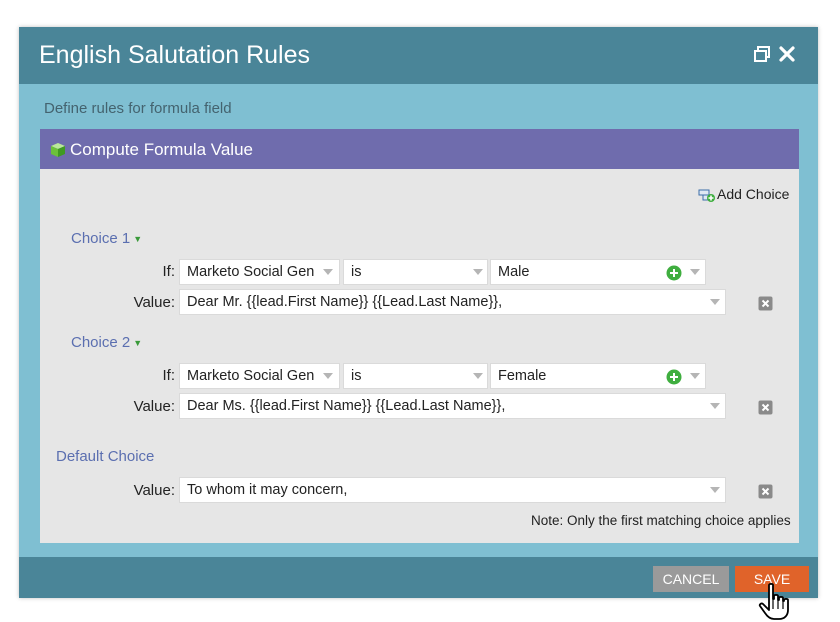  What do you see at coordinates (415, 376) in the screenshot?
I see `choice-2-operator-select: is` at bounding box center [415, 376].